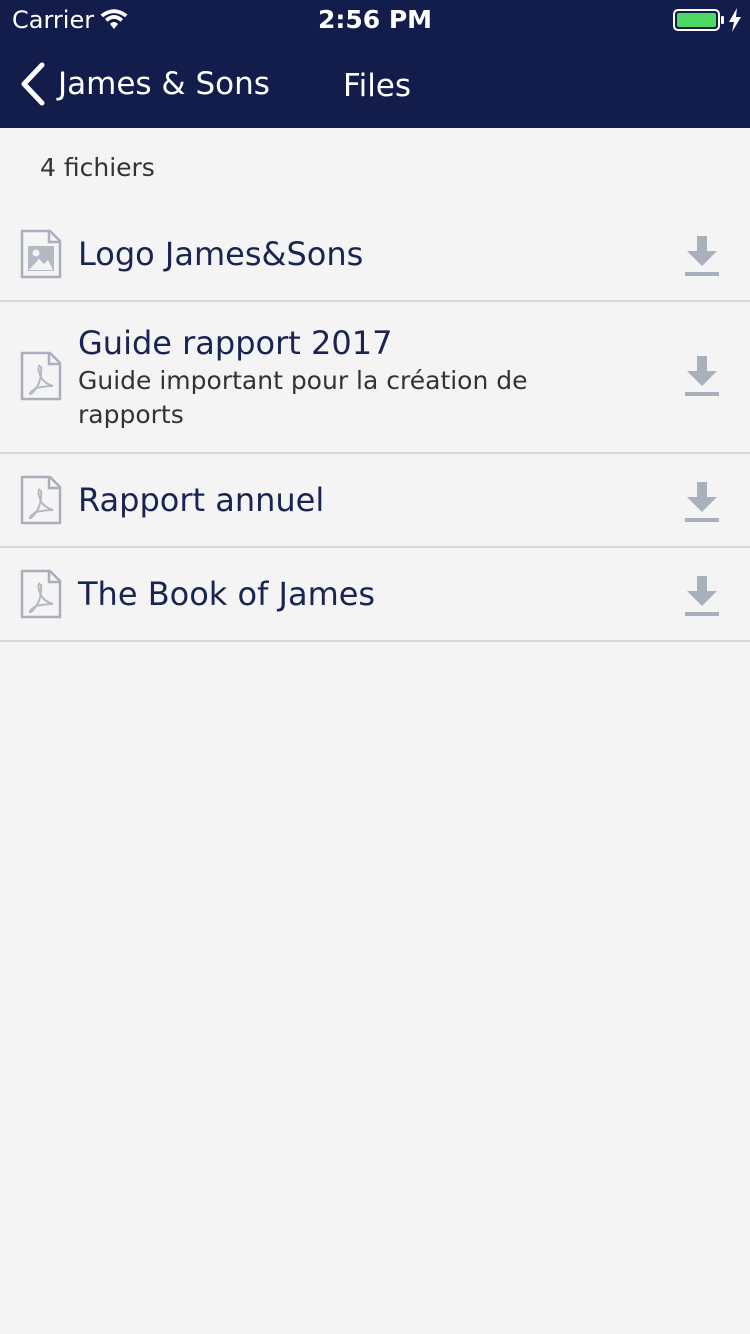  Describe the element at coordinates (221, 254) in the screenshot. I see `file-title: Logo James&Sons` at that location.